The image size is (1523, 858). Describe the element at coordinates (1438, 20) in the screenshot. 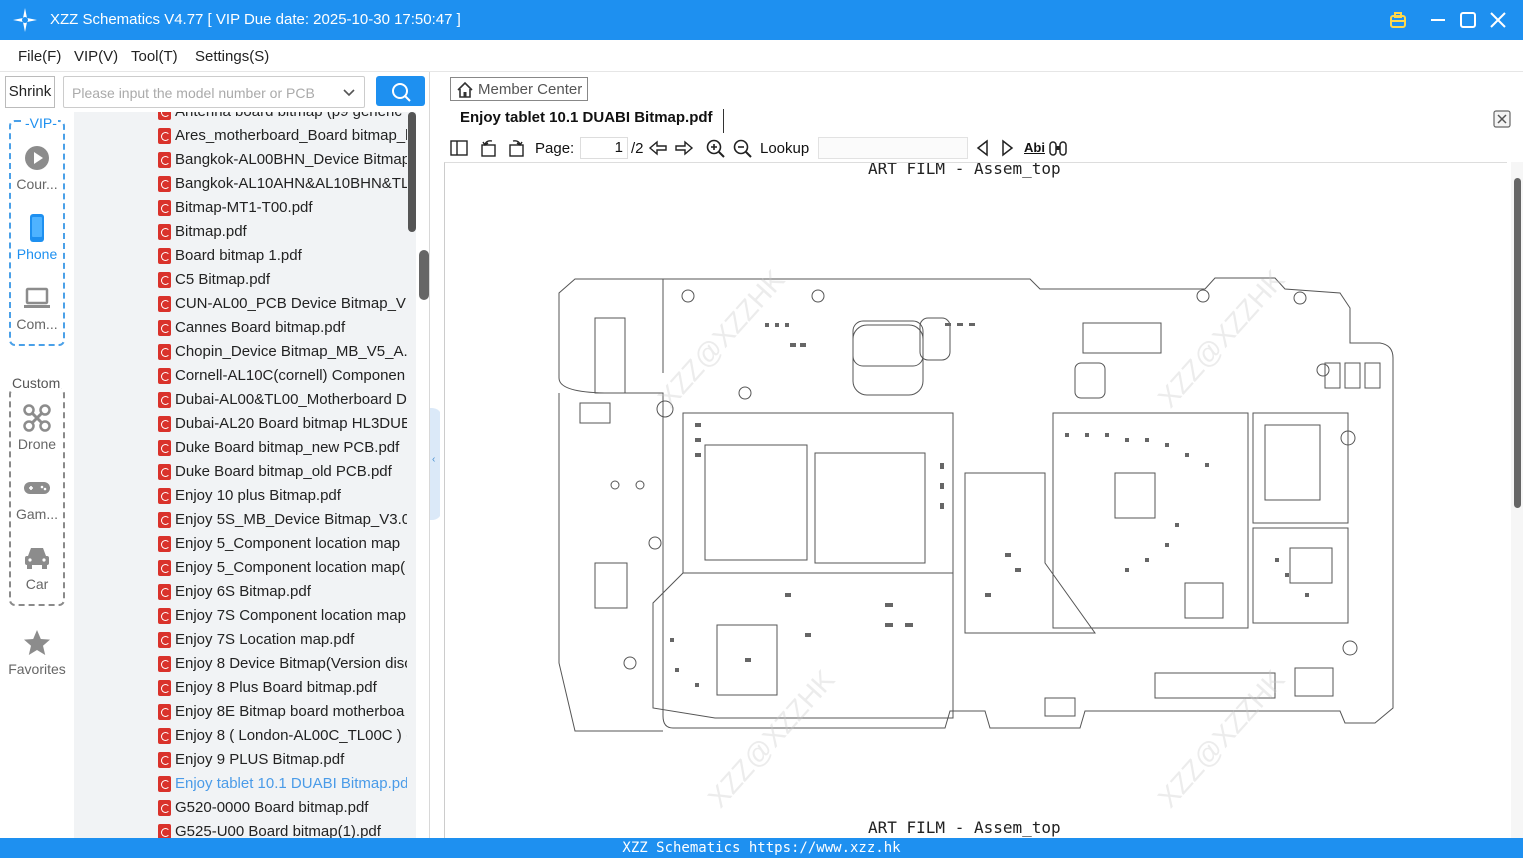

I see `minimize-icon` at that location.